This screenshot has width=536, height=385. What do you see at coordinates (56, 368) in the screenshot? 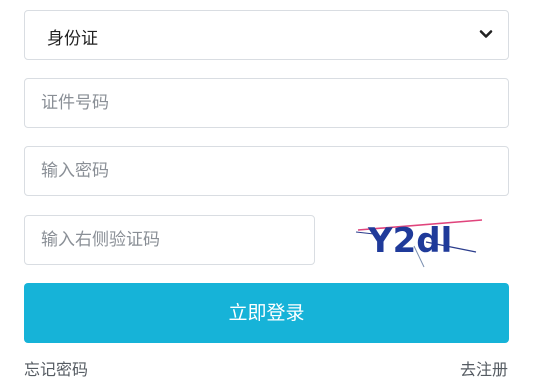
I see `forgot-password-link: 忘记密码` at bounding box center [56, 368].